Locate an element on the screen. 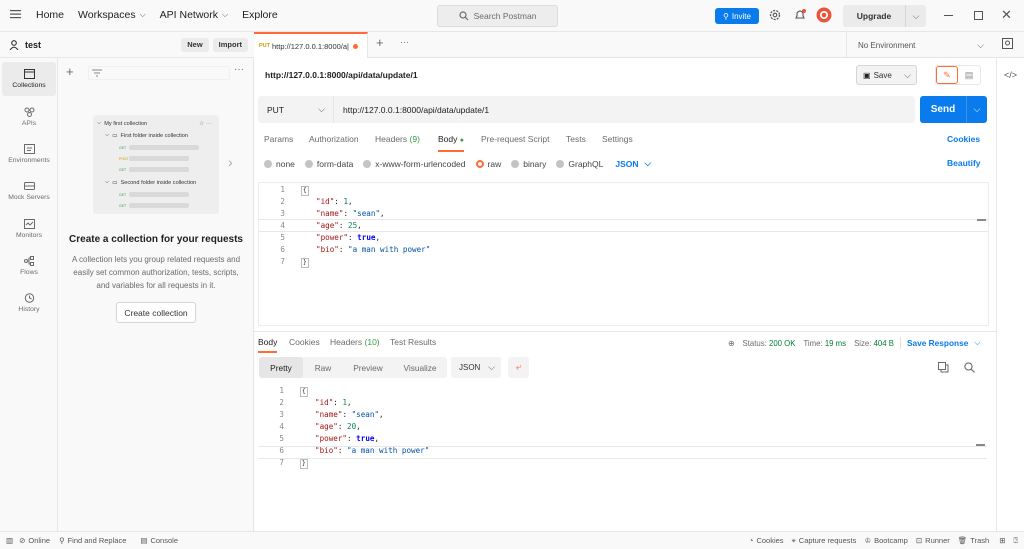  globe-icon: ⊕ is located at coordinates (731, 343).